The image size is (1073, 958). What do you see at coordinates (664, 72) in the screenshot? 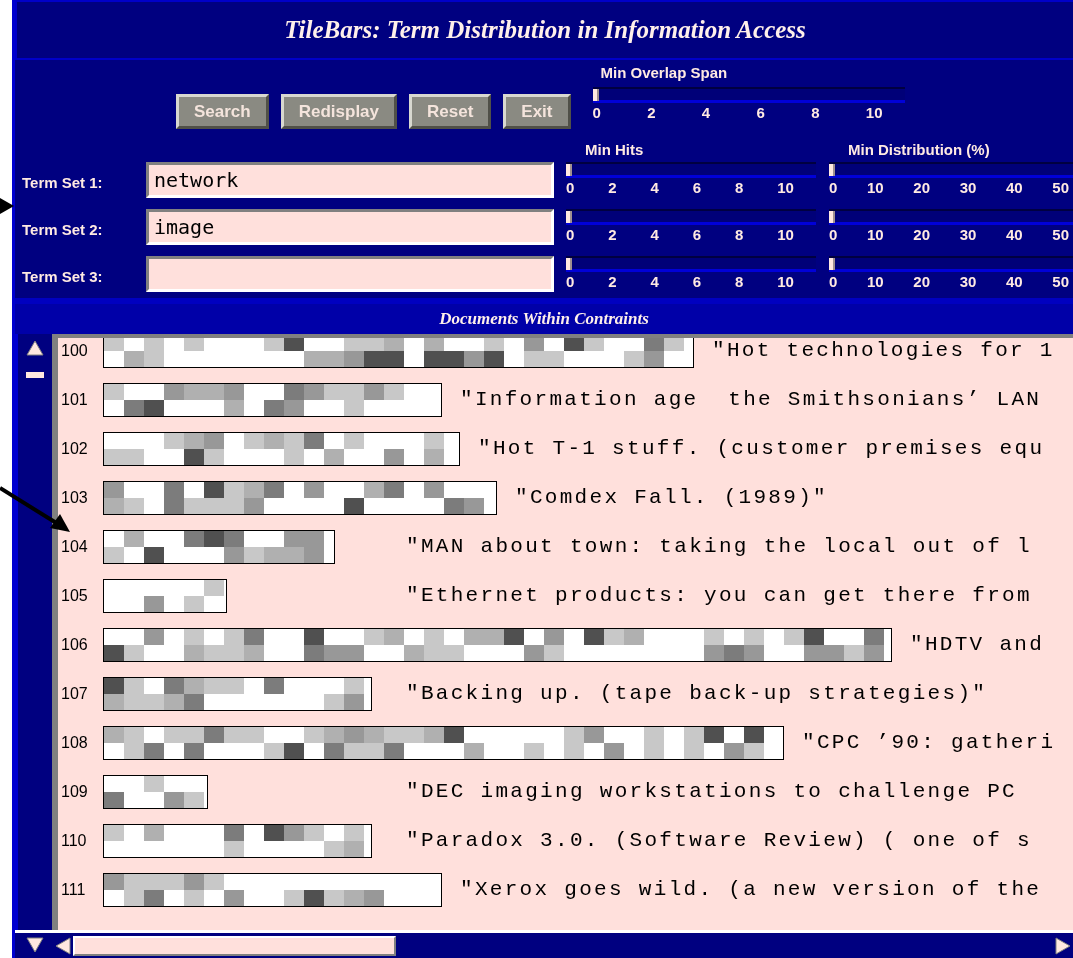
I see `slider-label: Min Overlap Span` at bounding box center [664, 72].